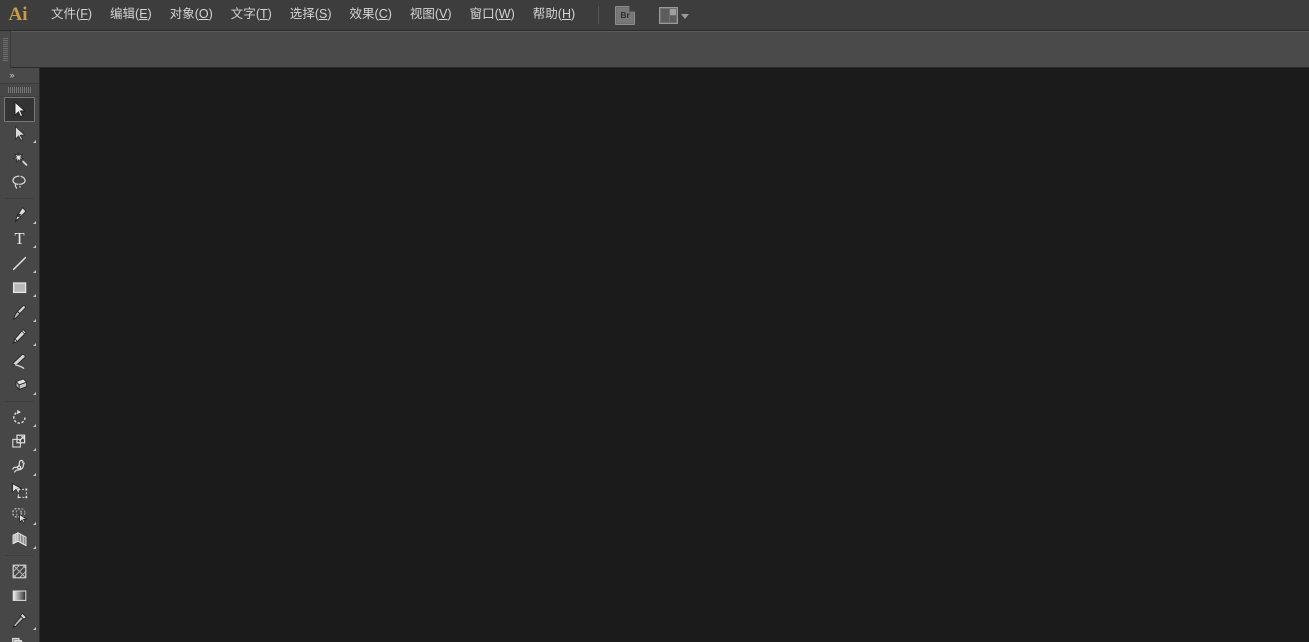 The height and width of the screenshot is (642, 1309). Describe the element at coordinates (443, 14) in the screenshot. I see `accelerator-key: V` at that location.